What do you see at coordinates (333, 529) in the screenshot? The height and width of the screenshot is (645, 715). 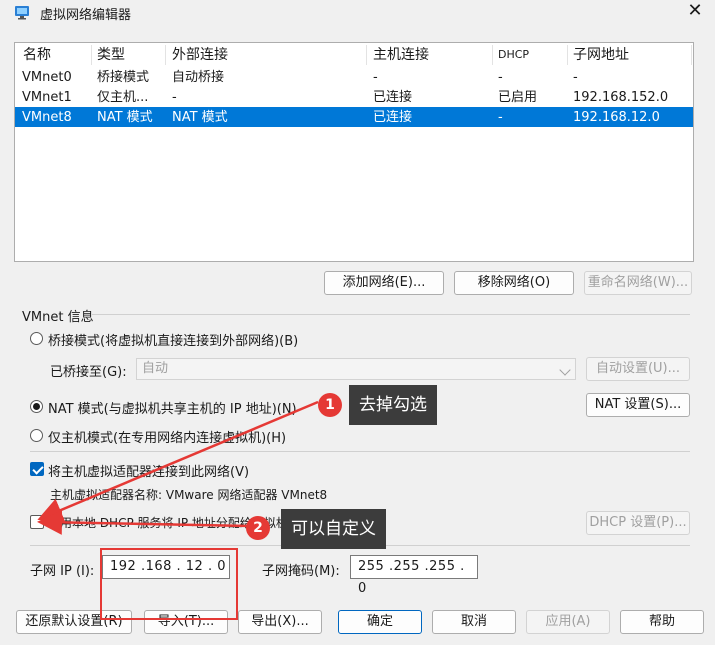 I see `annotation-tip-2: 可以自定义` at bounding box center [333, 529].